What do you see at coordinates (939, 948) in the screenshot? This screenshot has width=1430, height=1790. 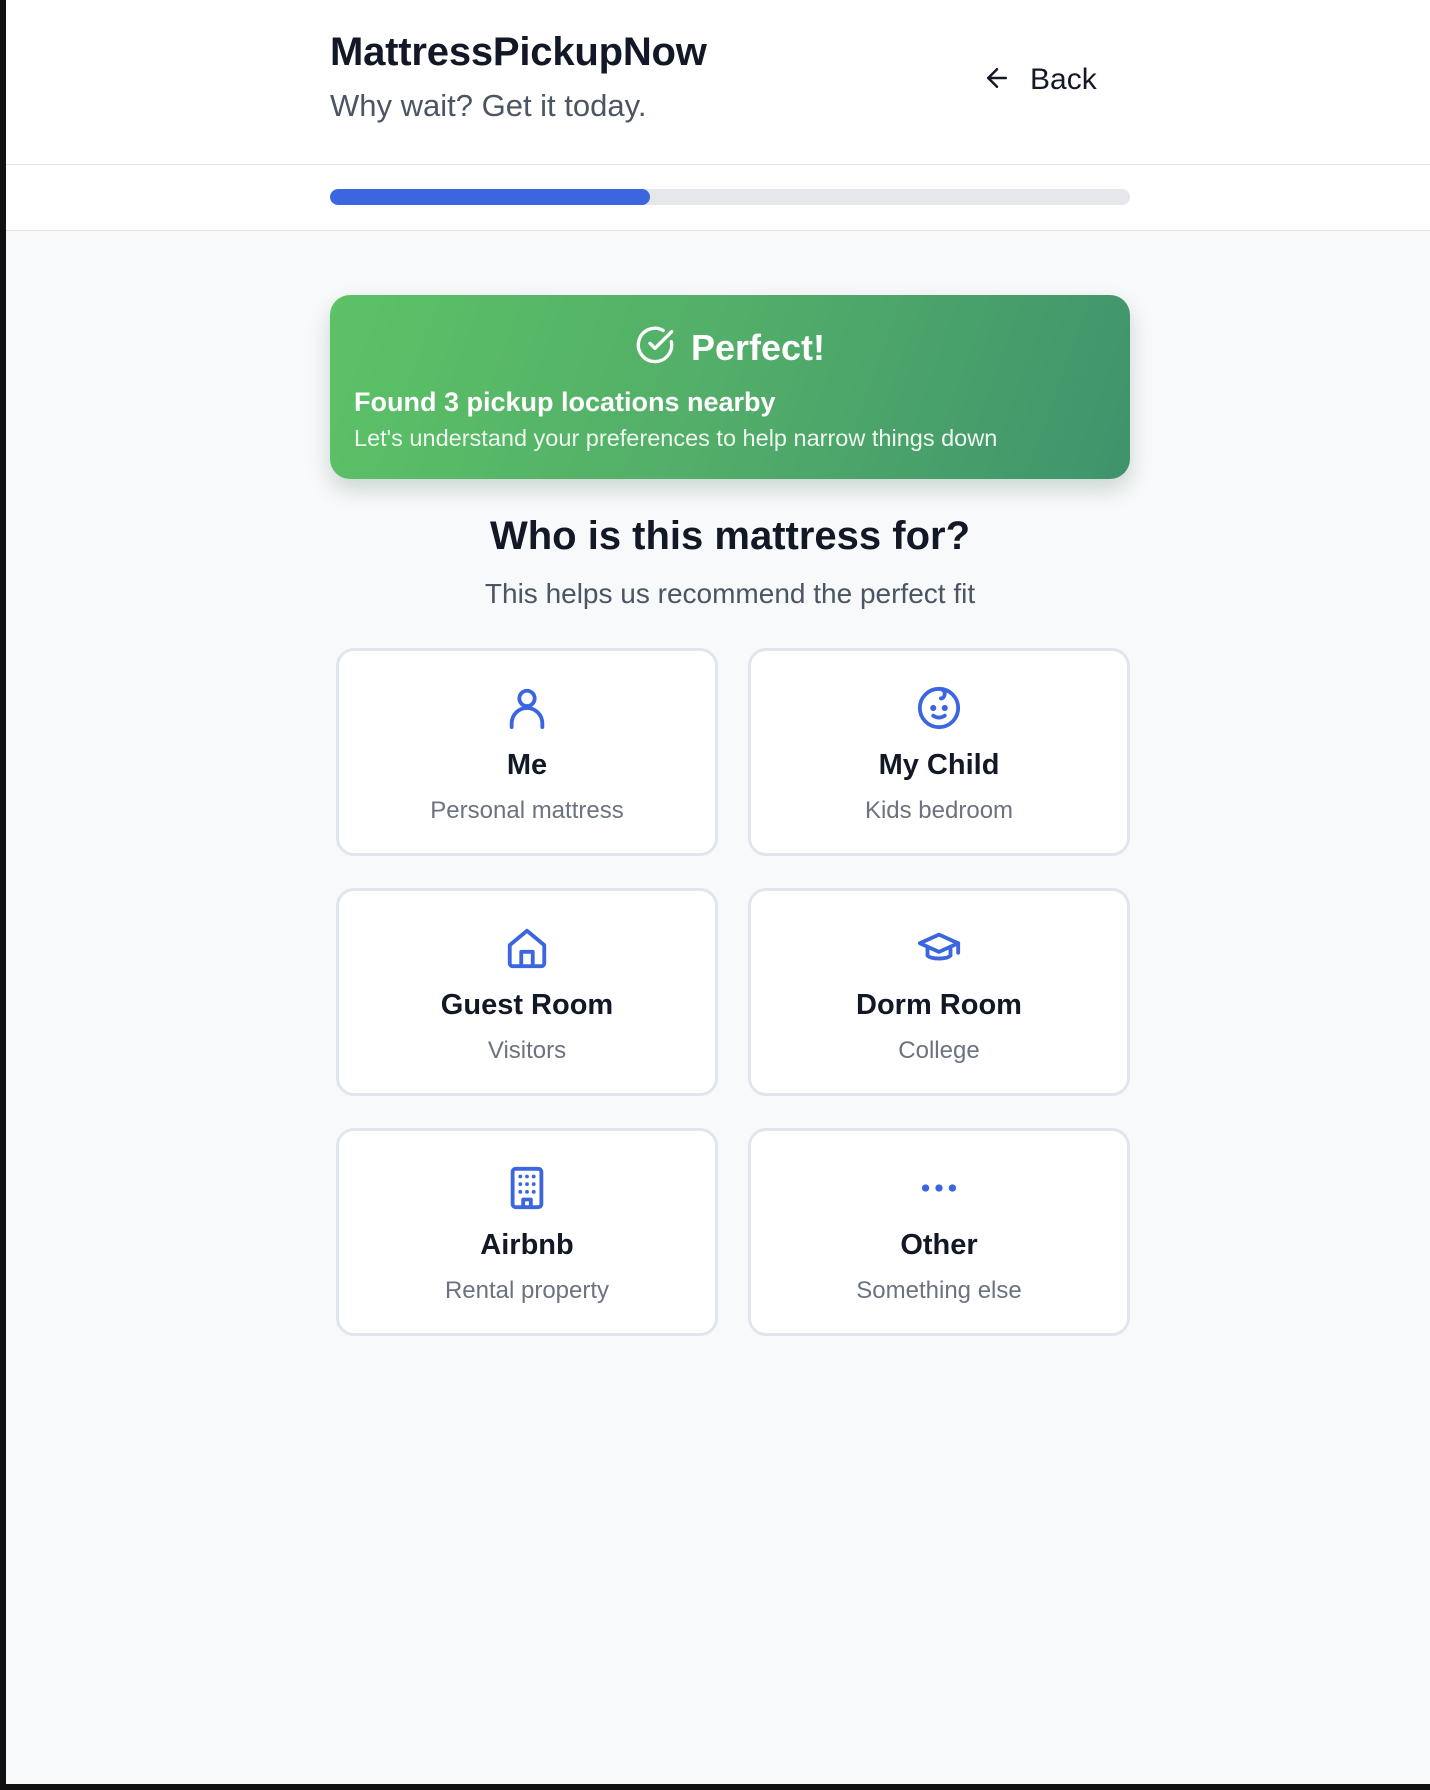 I see `graduation-cap-icon` at bounding box center [939, 948].